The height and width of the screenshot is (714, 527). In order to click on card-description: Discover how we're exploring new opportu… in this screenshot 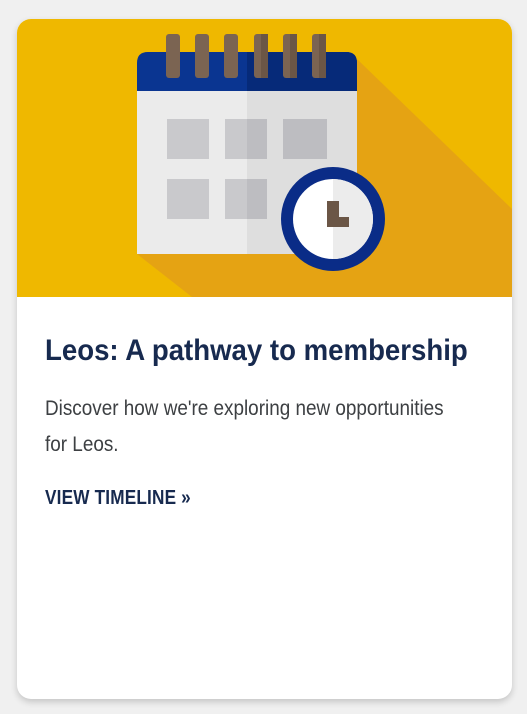, I will do `click(244, 426)`.